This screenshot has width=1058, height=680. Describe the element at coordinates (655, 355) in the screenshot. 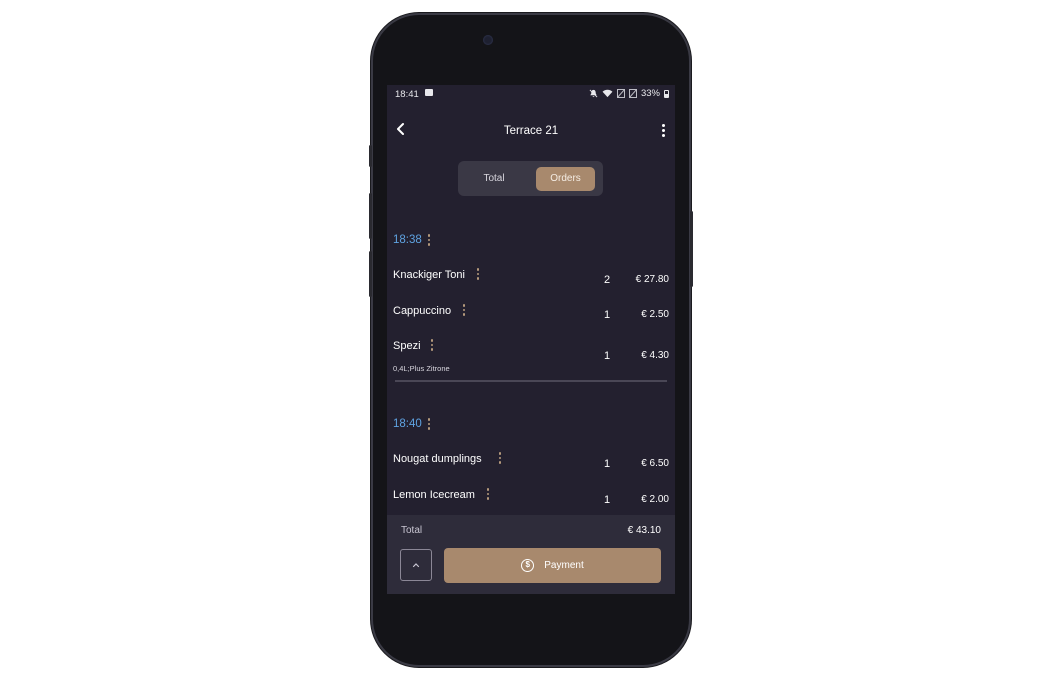

I see `item-price: € 4.30` at that location.